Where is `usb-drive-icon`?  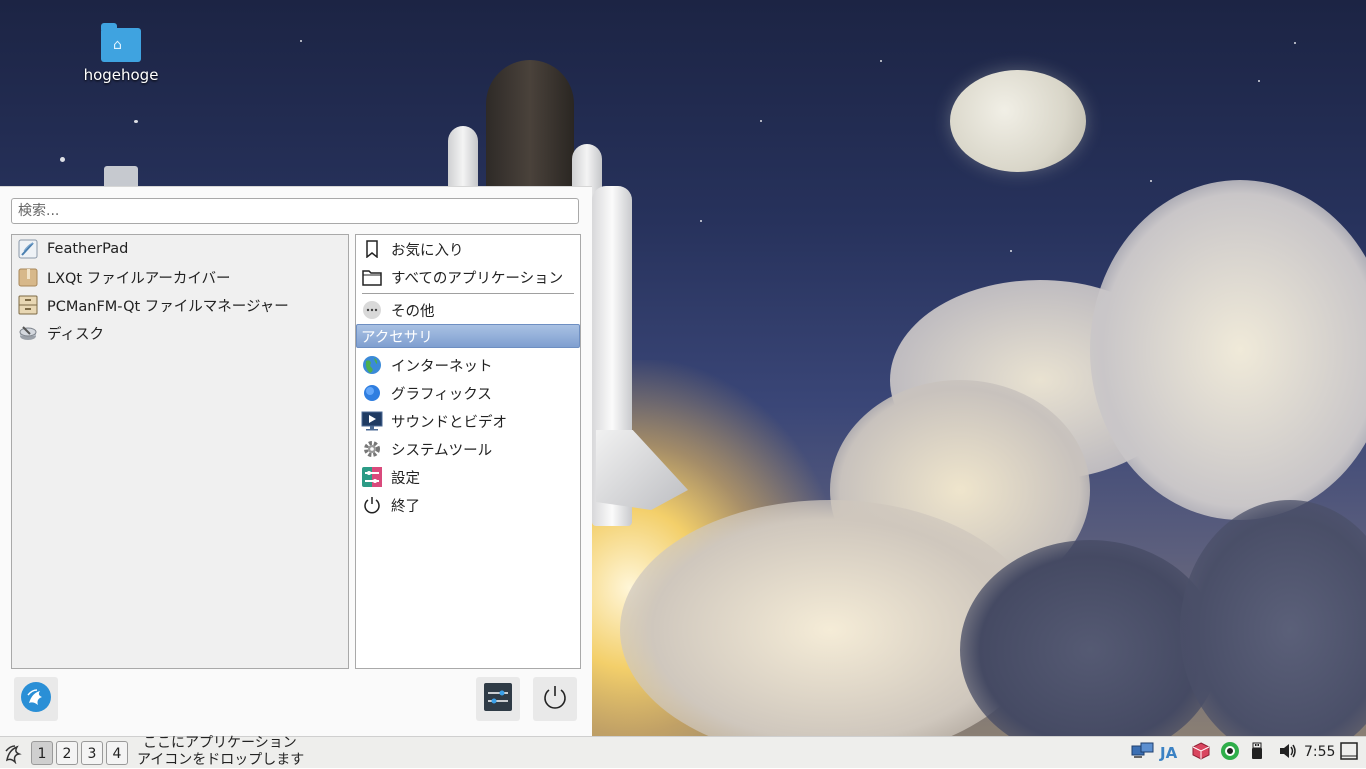 usb-drive-icon is located at coordinates (1257, 753).